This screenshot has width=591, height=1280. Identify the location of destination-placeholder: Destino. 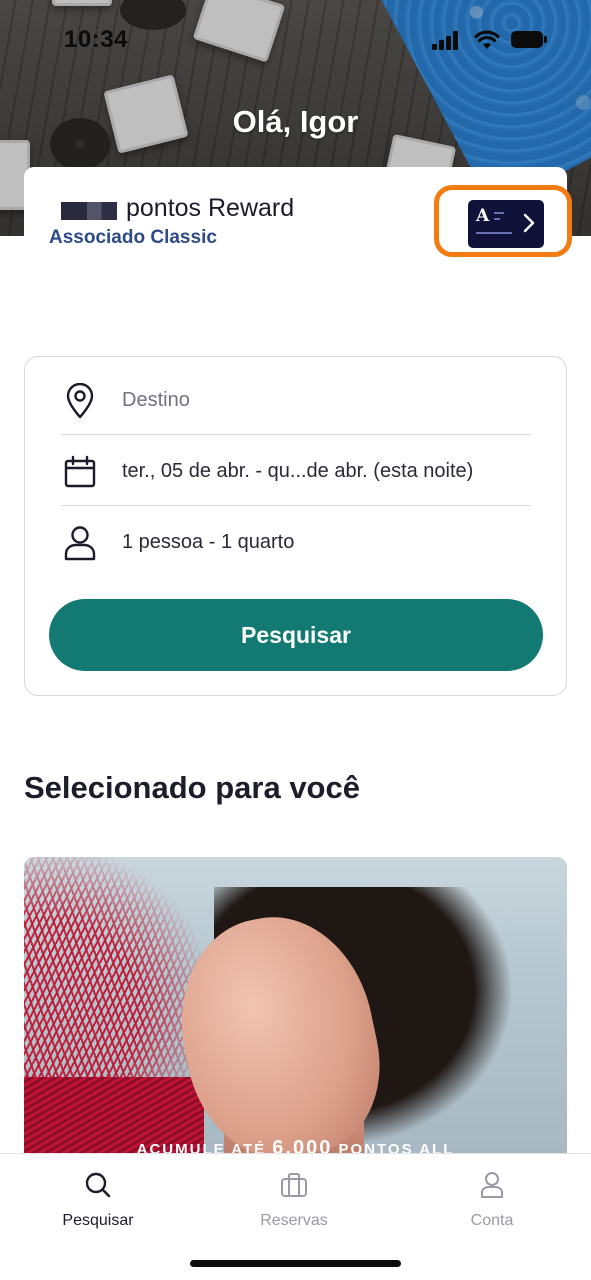
(156, 400).